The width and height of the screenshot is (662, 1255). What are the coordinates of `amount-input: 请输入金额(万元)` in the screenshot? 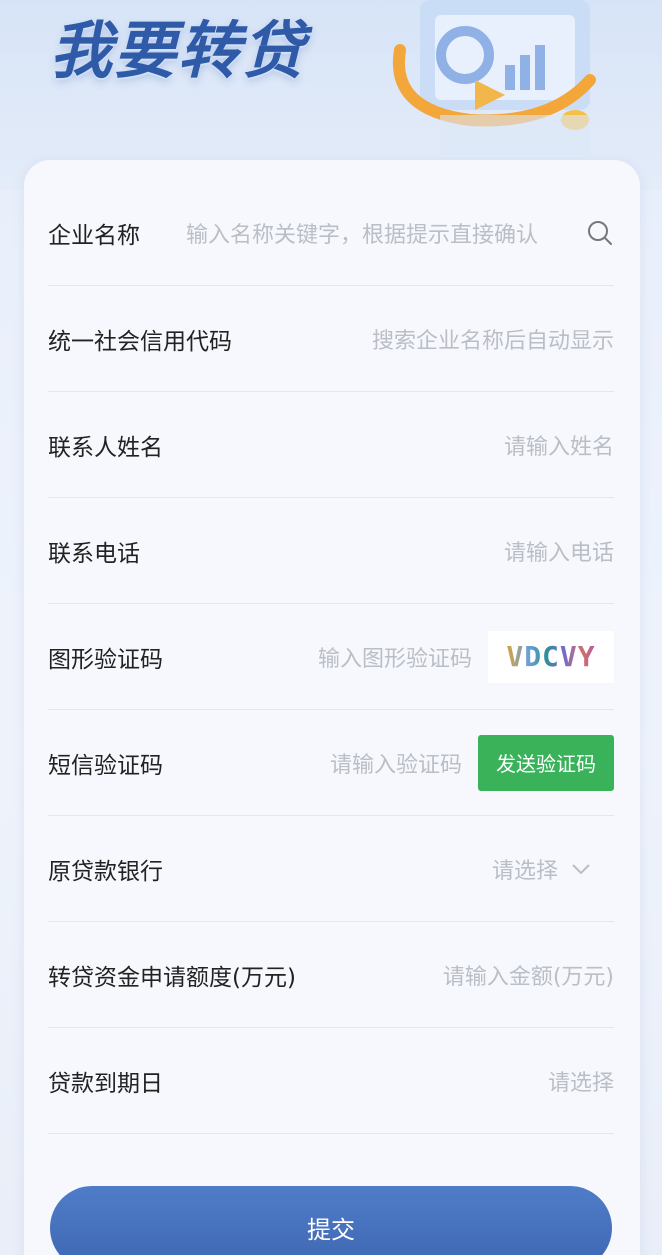 It's located at (528, 975).